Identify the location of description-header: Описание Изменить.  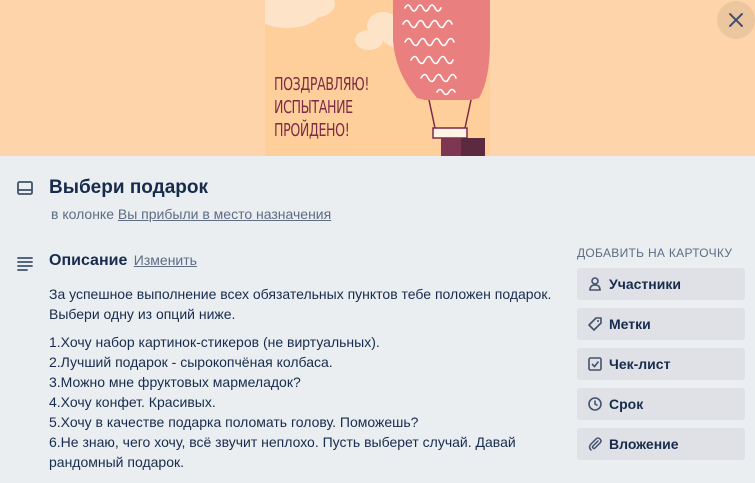
(123, 261).